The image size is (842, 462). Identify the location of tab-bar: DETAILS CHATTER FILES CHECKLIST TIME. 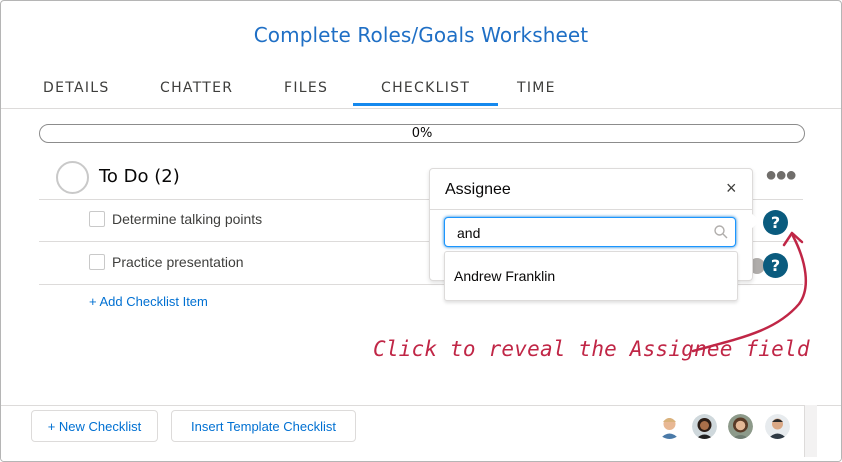
(421, 88).